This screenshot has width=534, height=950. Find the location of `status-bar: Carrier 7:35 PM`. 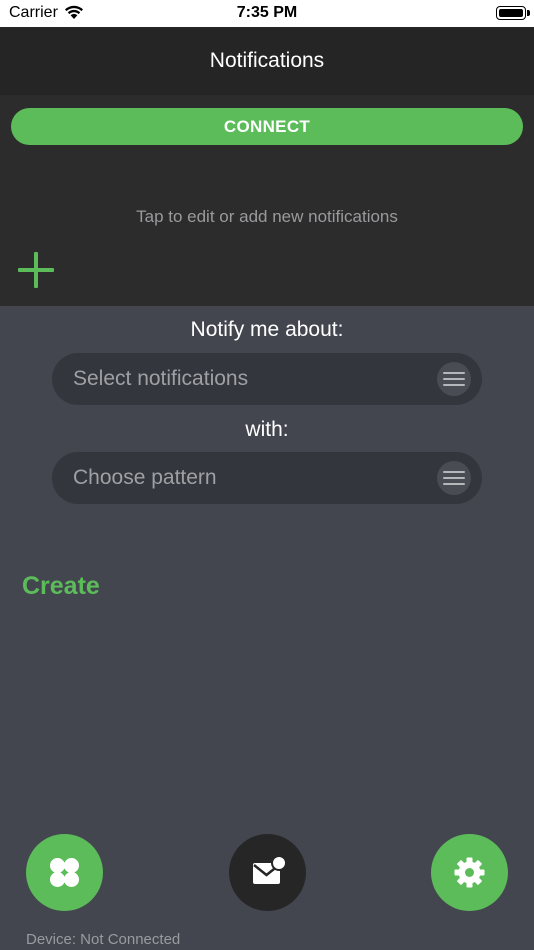

status-bar: Carrier 7:35 PM is located at coordinates (267, 13).